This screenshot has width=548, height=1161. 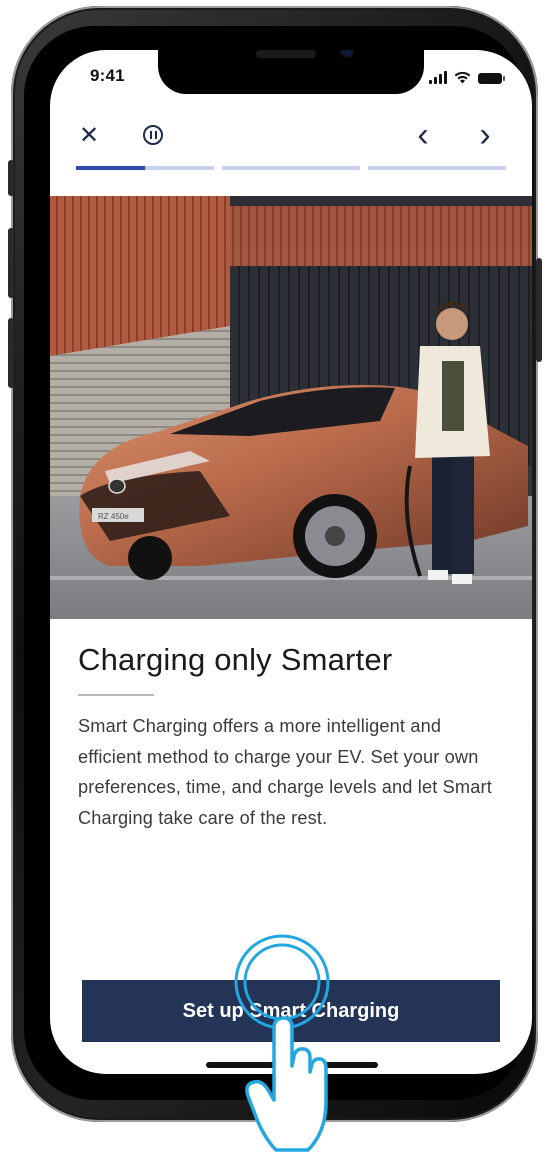 I want to click on progress-segment-fill, so click(x=110, y=168).